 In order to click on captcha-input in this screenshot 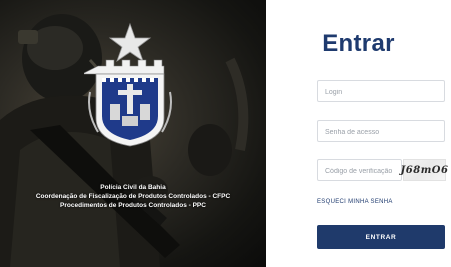, I will do `click(359, 171)`.